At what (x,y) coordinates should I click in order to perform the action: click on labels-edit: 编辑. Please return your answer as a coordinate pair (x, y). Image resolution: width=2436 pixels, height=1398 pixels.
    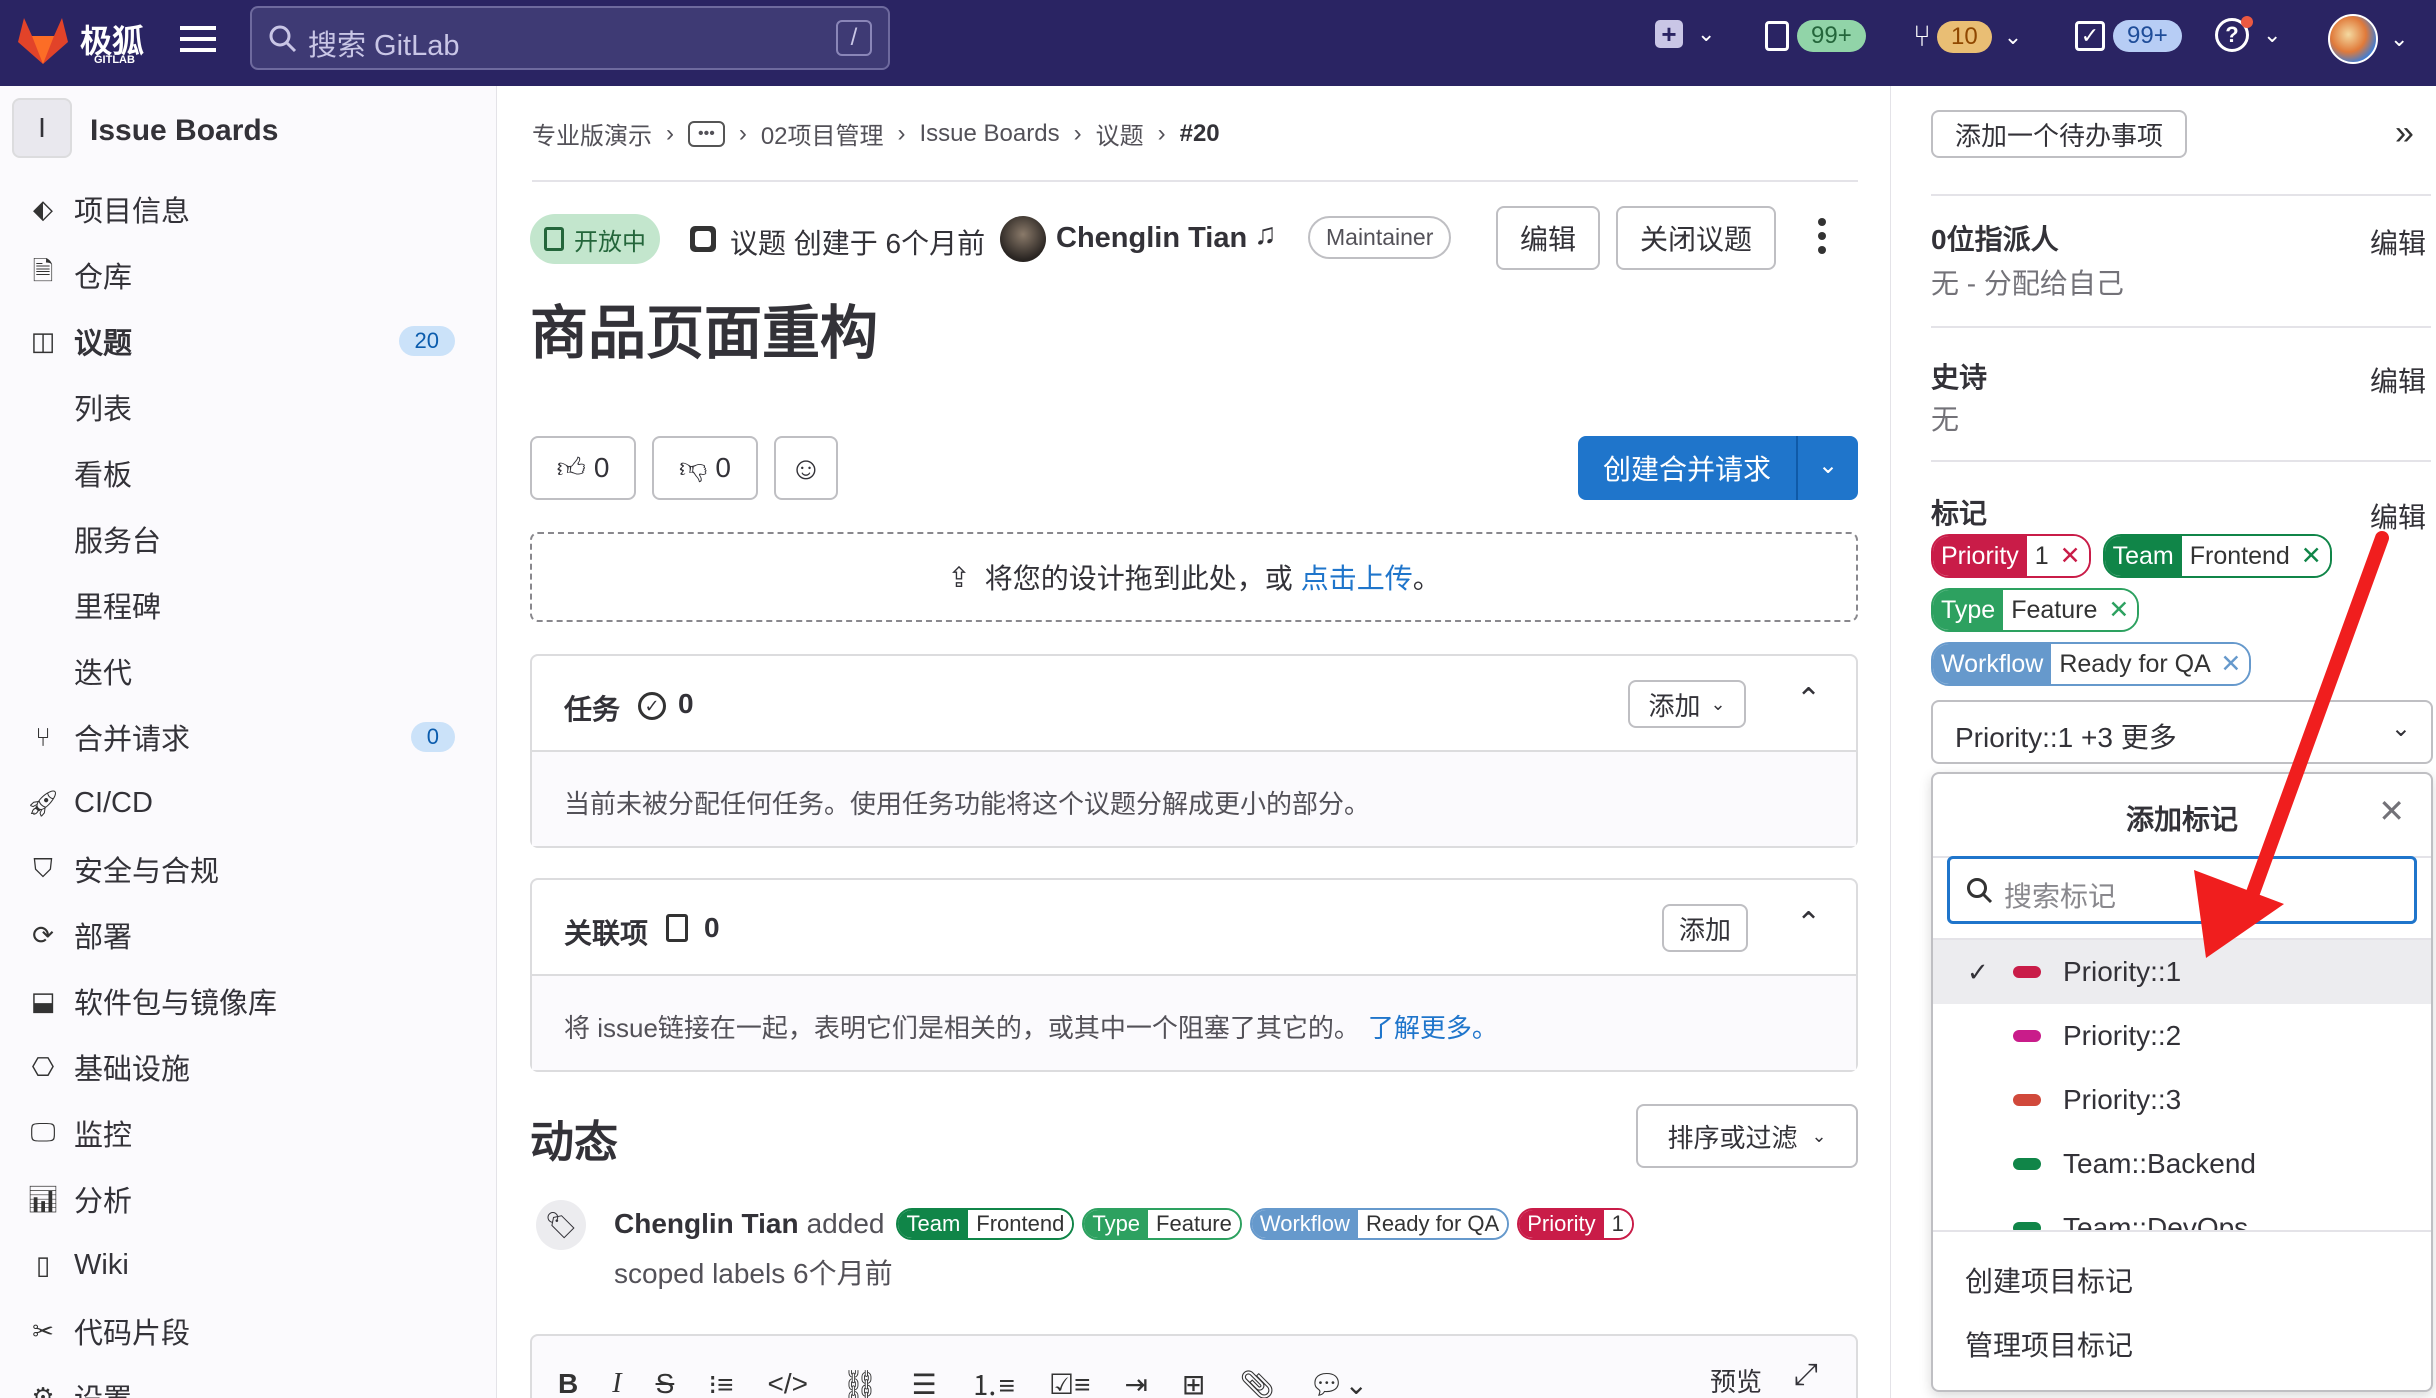
    Looking at the image, I should click on (2398, 516).